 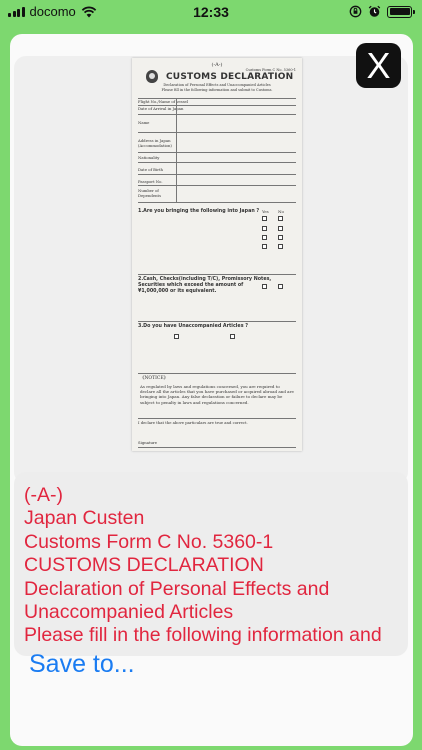 I want to click on orientation-lock-icon, so click(x=355, y=11).